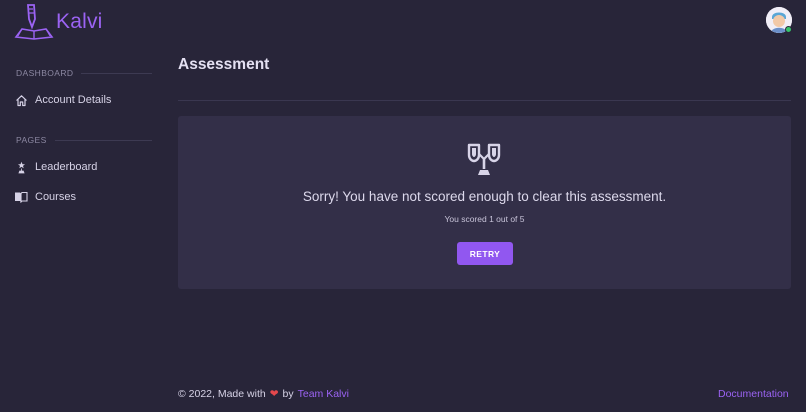 The width and height of the screenshot is (806, 412). I want to click on kalvi-logo-icon, so click(34, 22).